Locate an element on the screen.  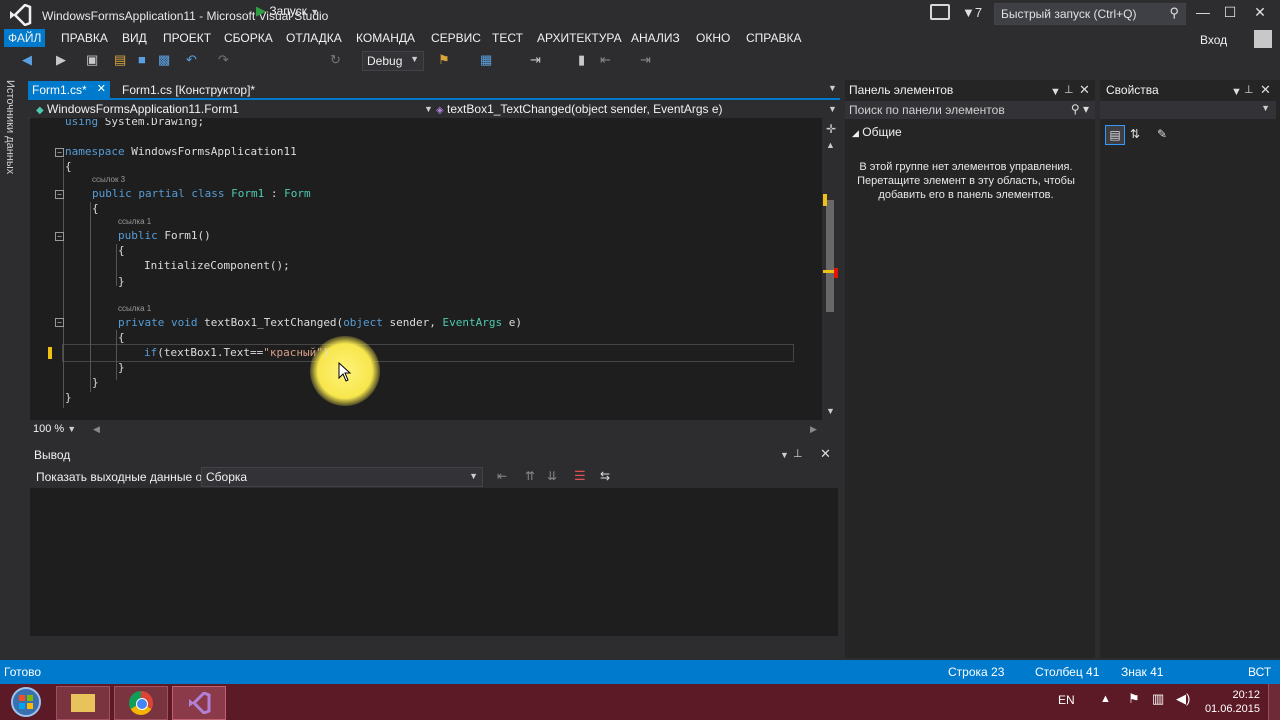
open-file-icon: ▤ is located at coordinates (120, 60).